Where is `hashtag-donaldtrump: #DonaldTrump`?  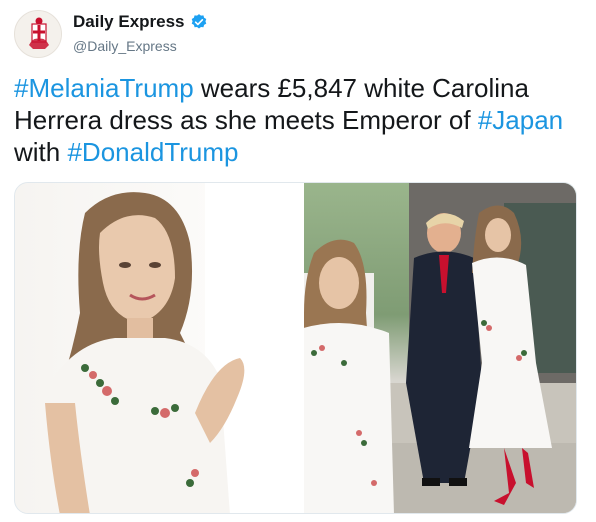 hashtag-donaldtrump: #DonaldTrump is located at coordinates (152, 152).